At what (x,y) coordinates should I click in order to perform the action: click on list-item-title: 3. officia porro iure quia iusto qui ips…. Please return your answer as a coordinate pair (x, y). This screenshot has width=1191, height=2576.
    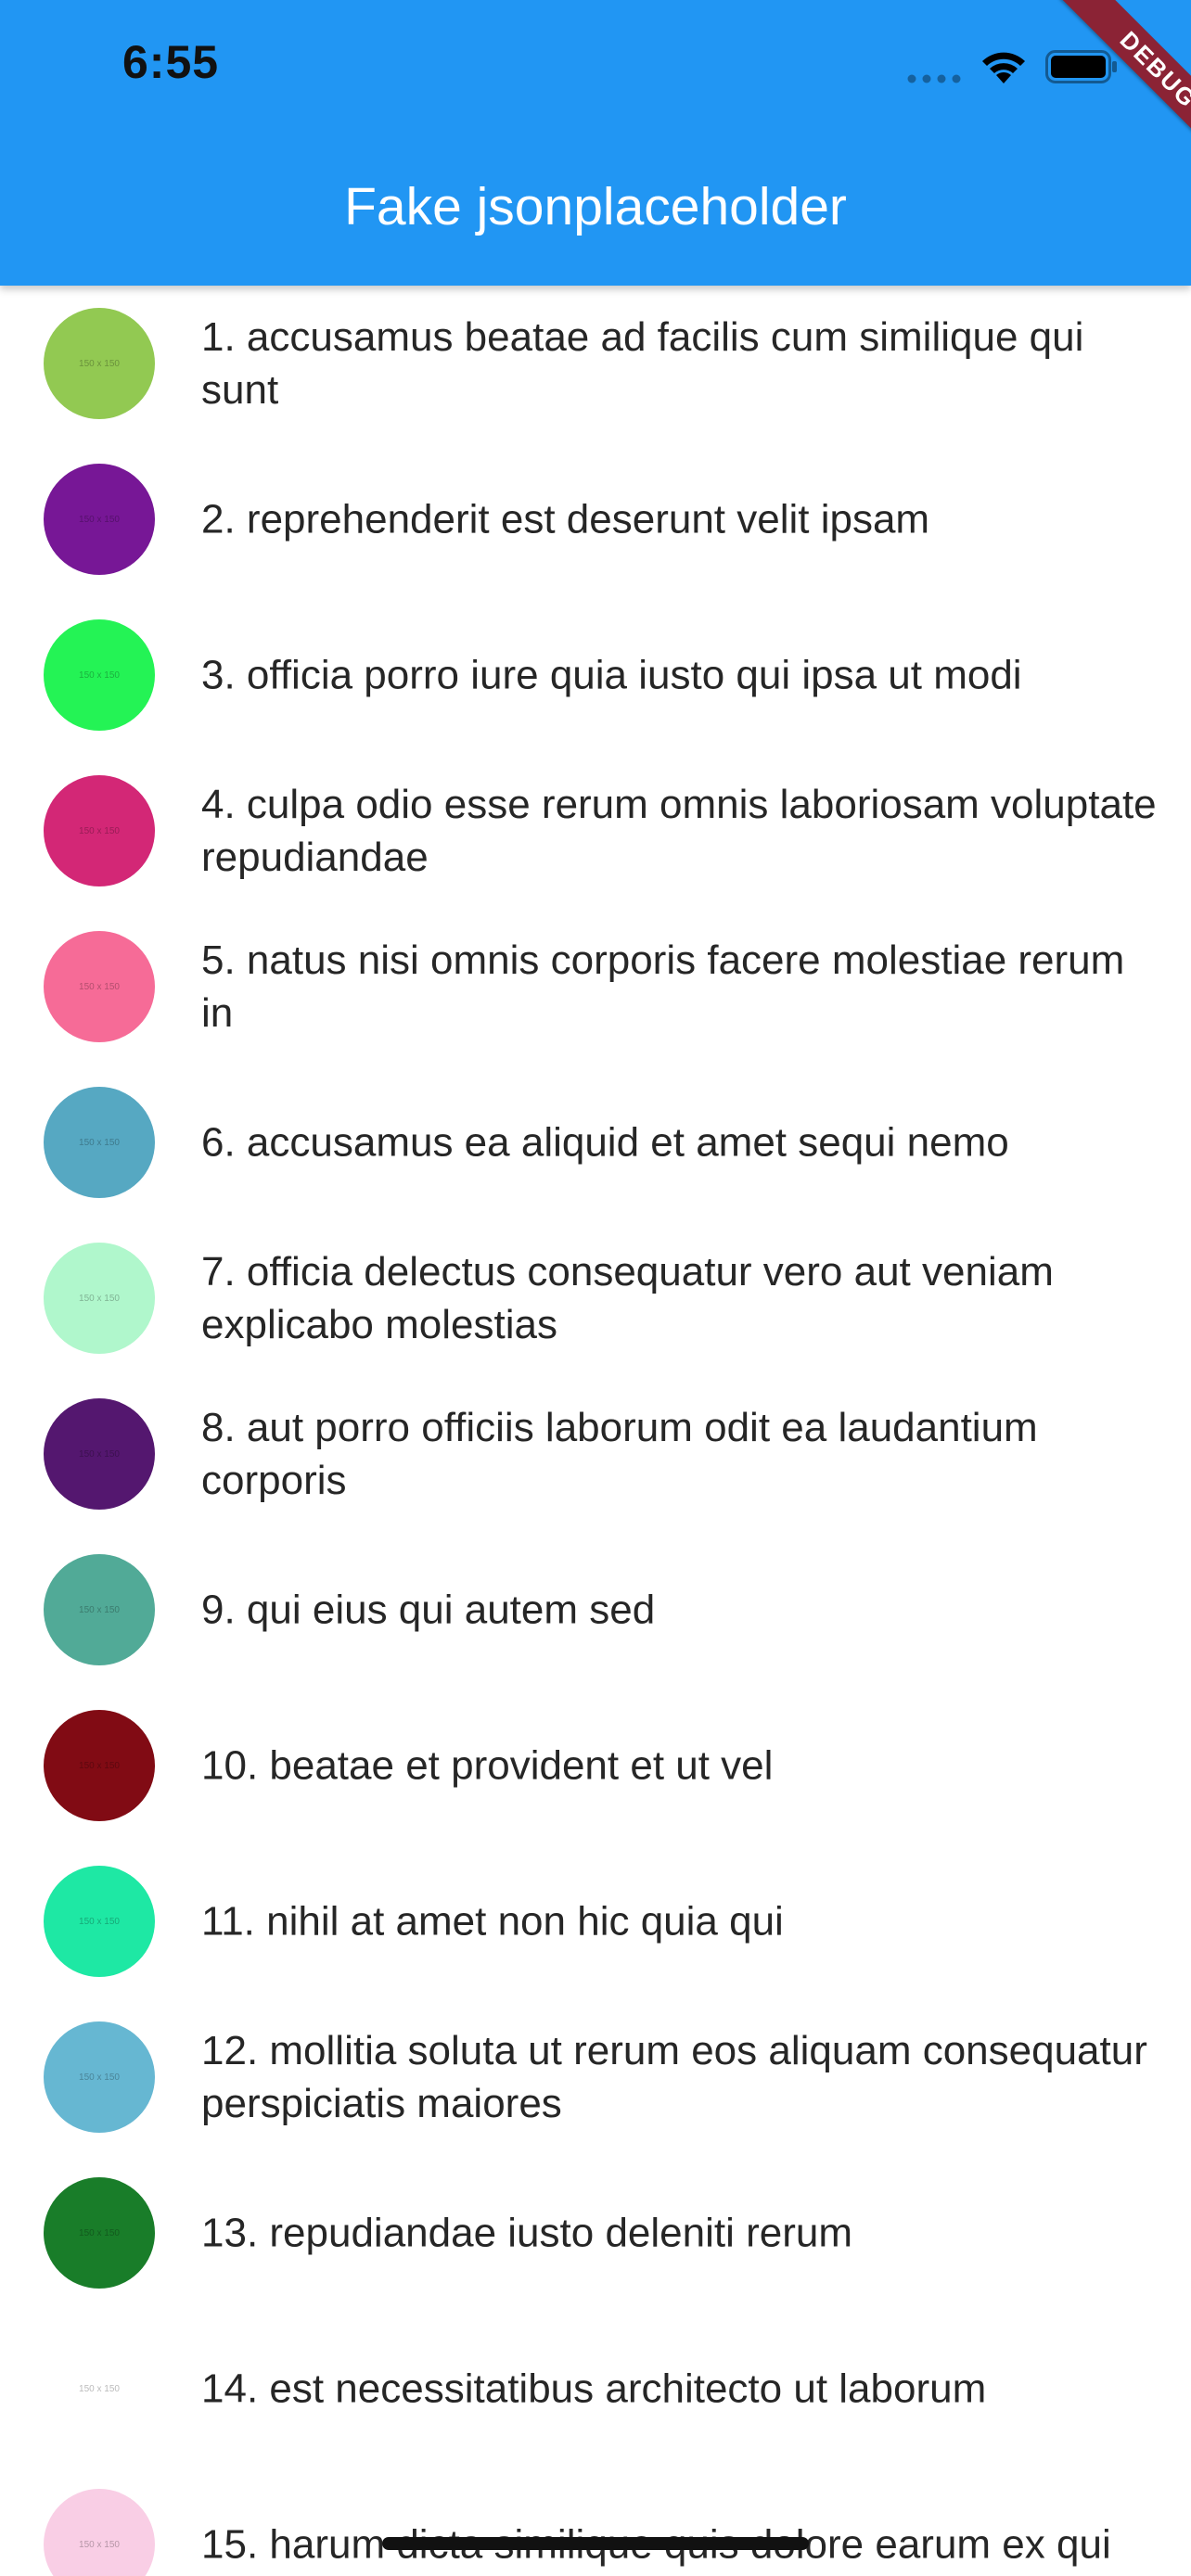
    Looking at the image, I should click on (611, 675).